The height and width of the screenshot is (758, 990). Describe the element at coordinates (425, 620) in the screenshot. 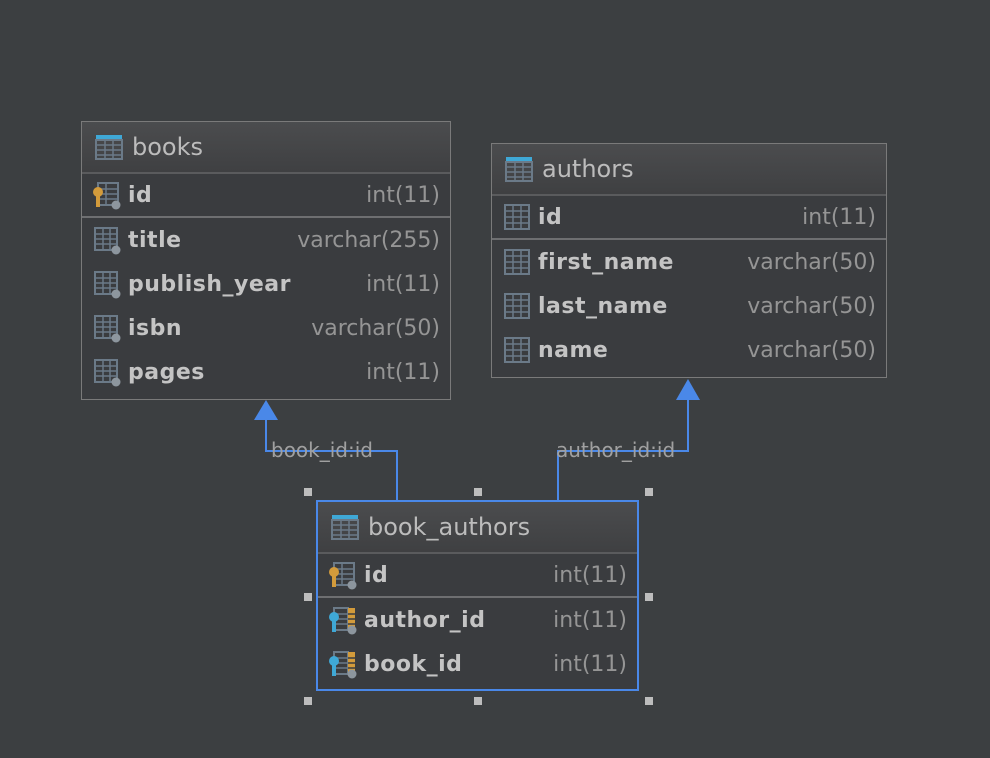

I see `column-name: author_id` at that location.